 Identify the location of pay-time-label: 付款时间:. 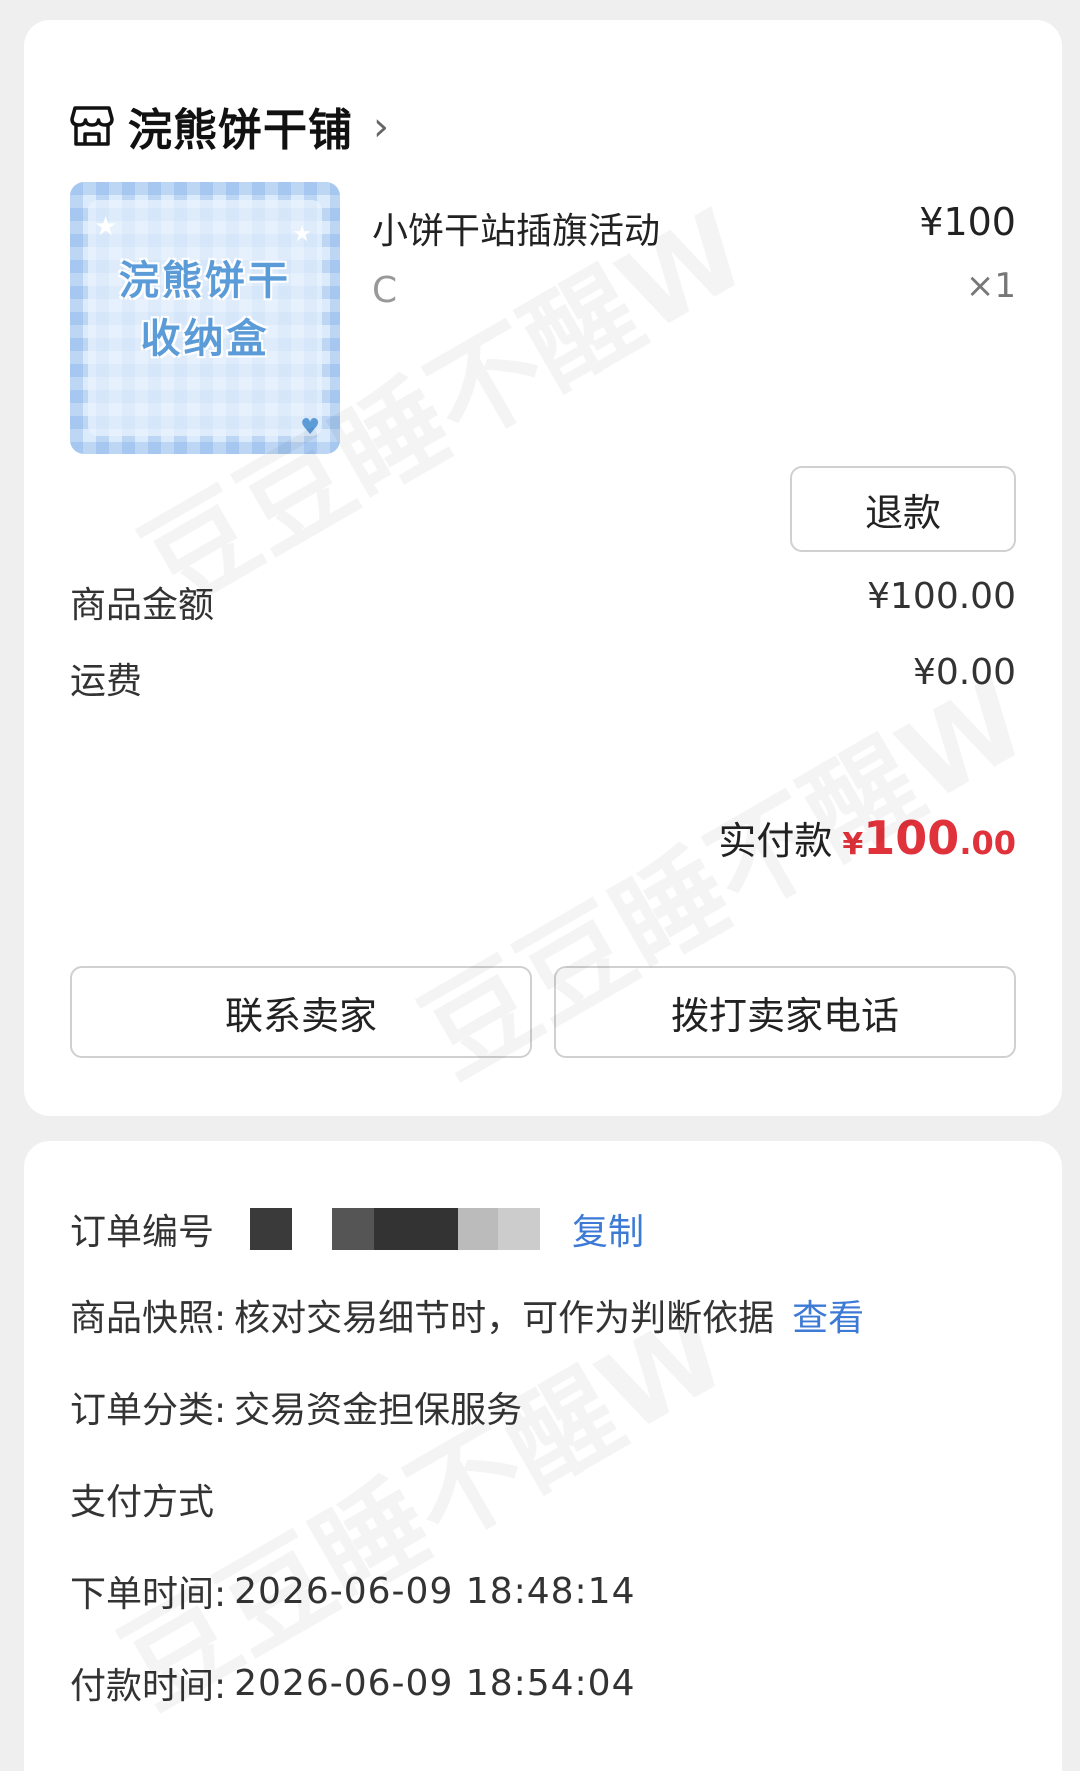
(148, 1686).